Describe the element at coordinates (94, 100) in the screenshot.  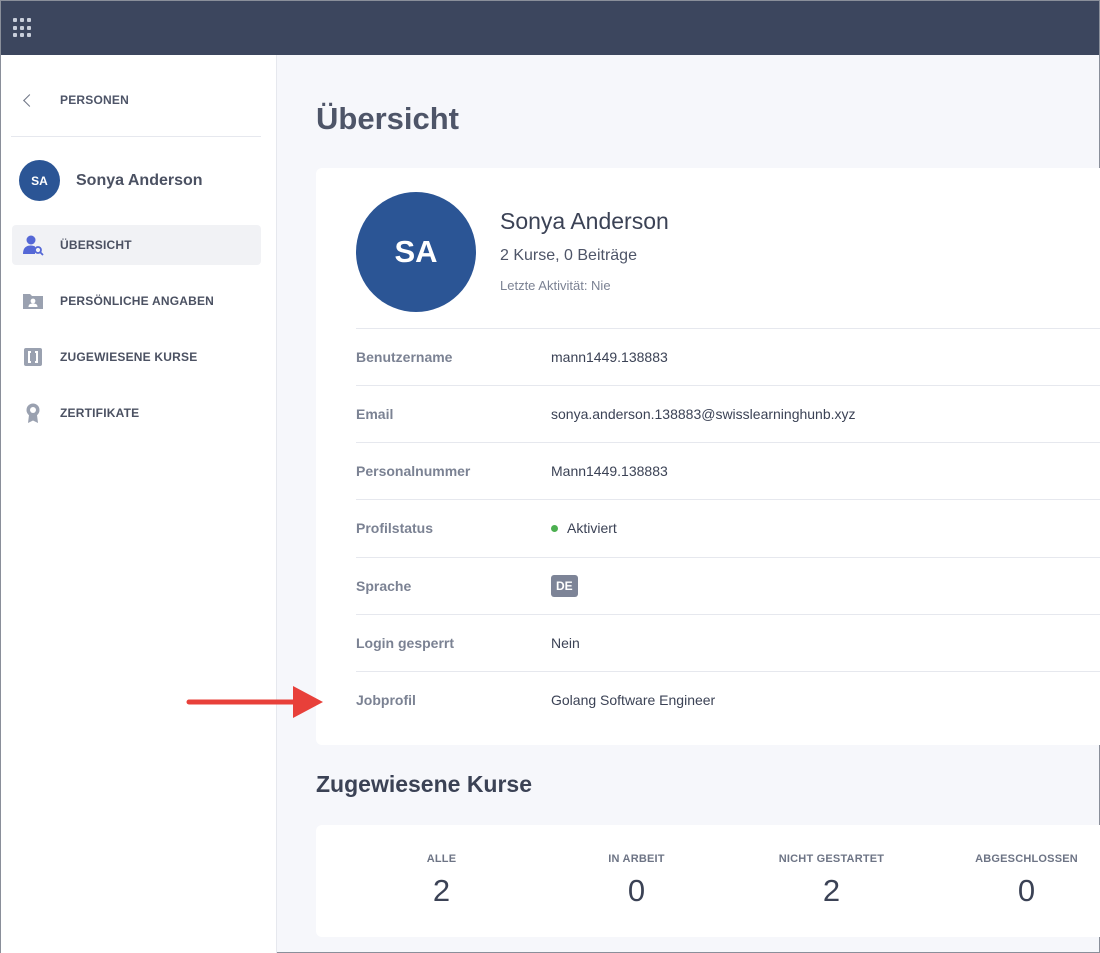
I see `back-label: PERSONEN` at that location.